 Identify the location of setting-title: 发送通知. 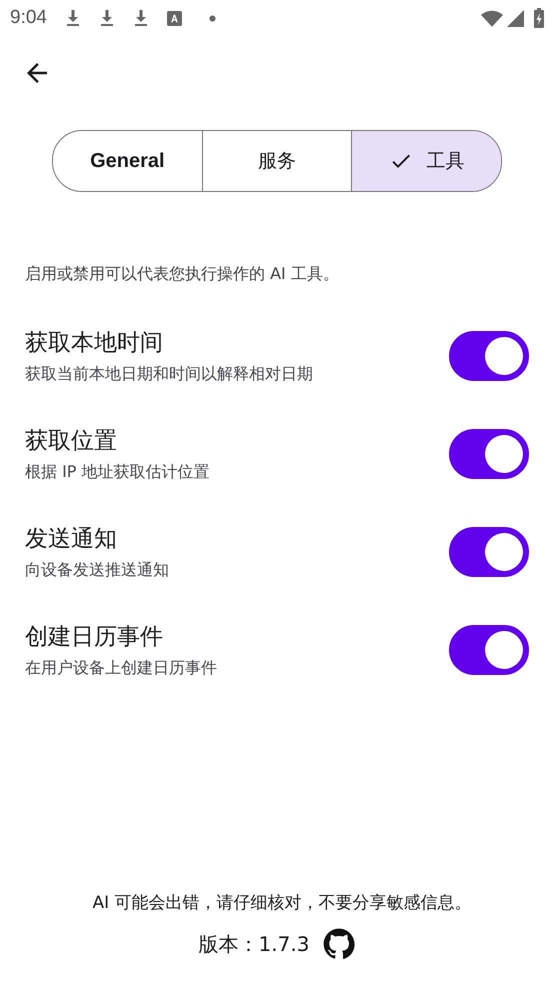
(71, 539).